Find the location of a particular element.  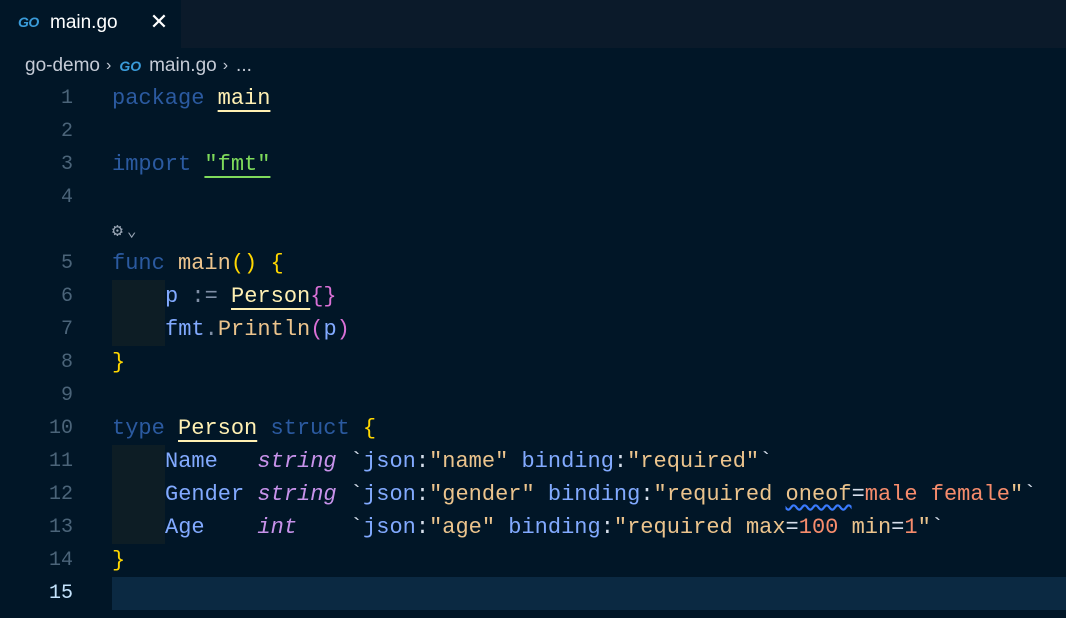

close-icon: ✕ is located at coordinates (159, 22).